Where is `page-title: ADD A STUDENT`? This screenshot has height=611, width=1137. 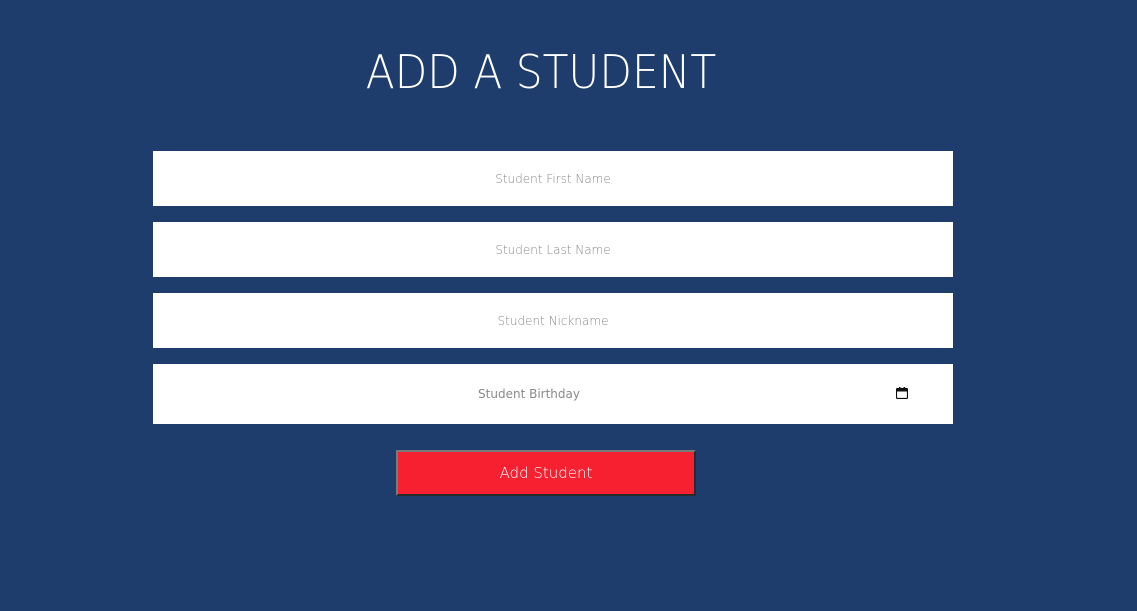 page-title: ADD A STUDENT is located at coordinates (541, 72).